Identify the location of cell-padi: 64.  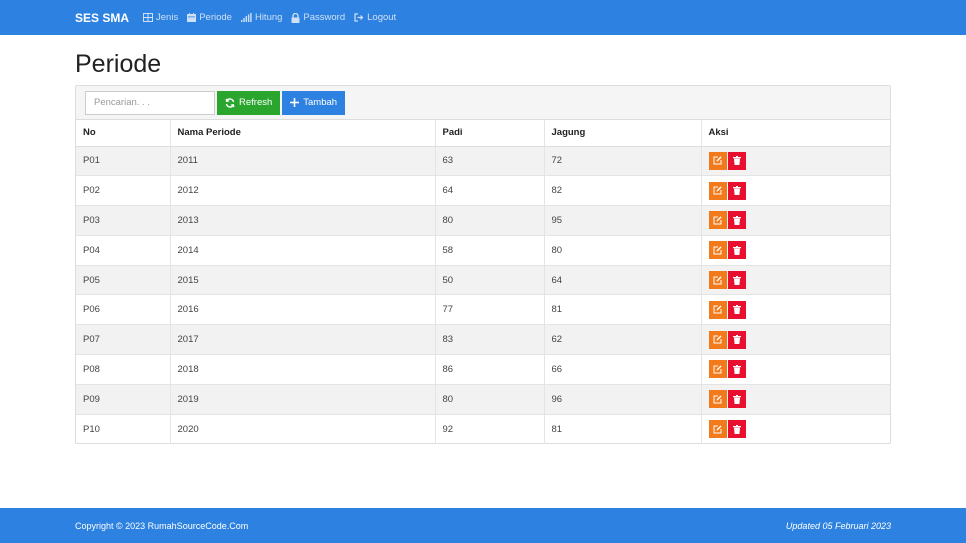
(489, 190).